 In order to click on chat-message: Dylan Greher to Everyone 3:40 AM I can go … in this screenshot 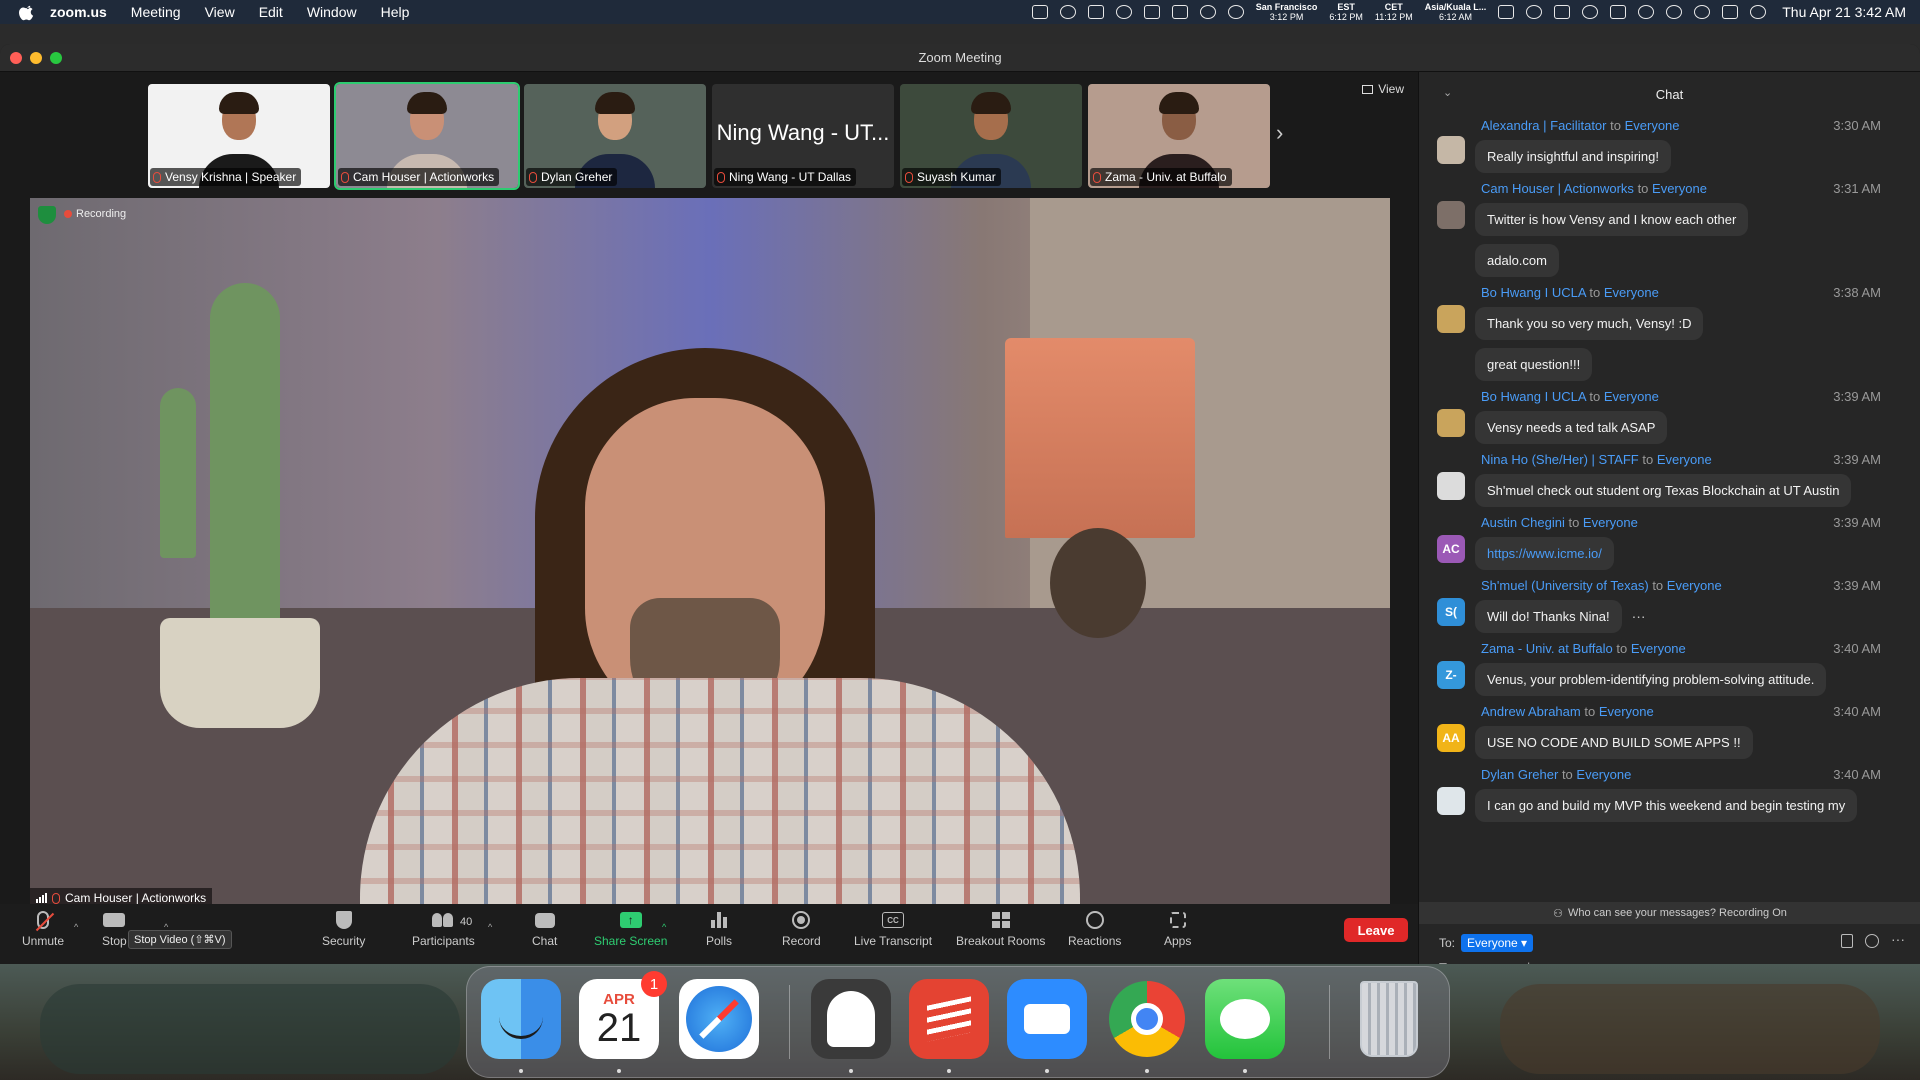, I will do `click(1669, 796)`.